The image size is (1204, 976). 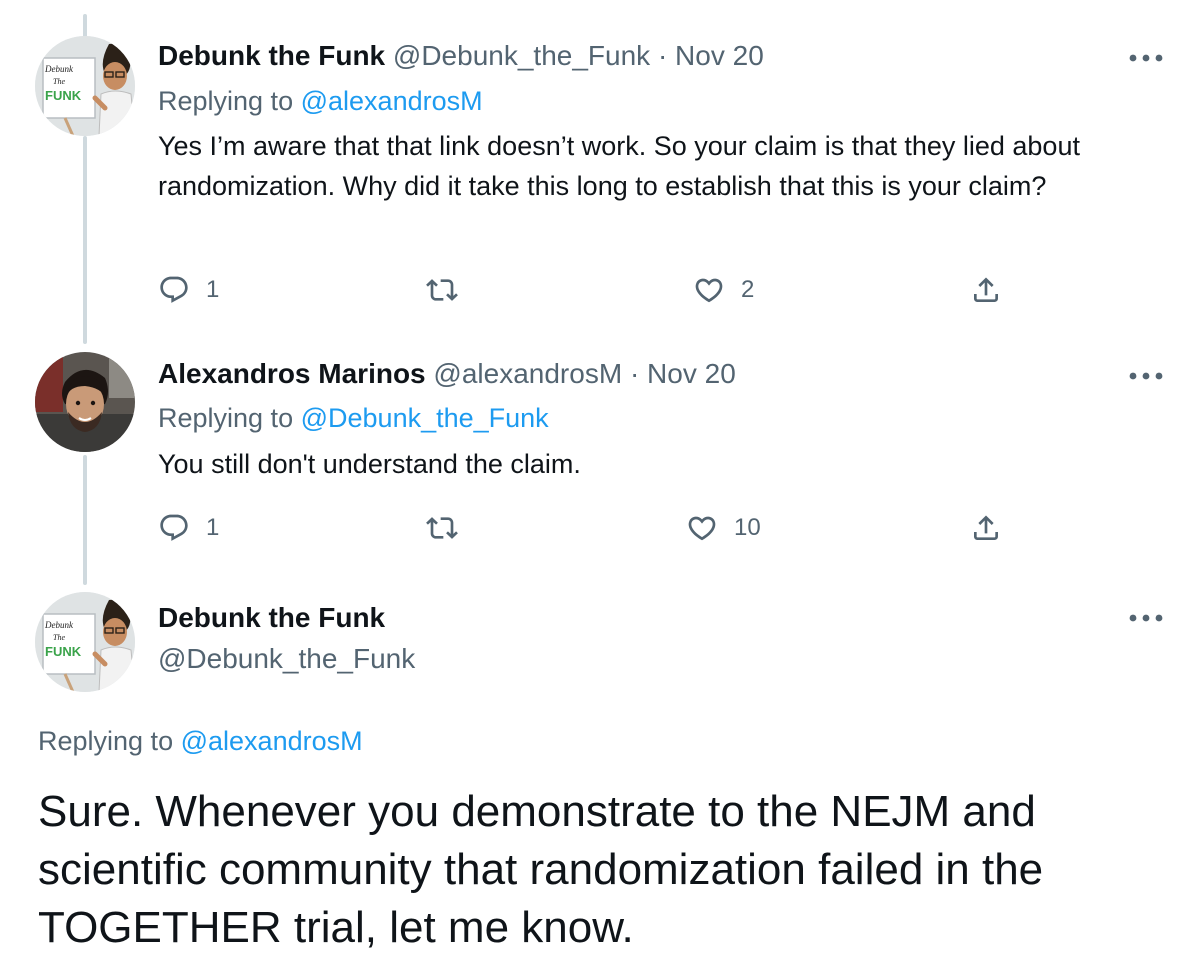 I want to click on profile-photo, so click(x=85, y=402).